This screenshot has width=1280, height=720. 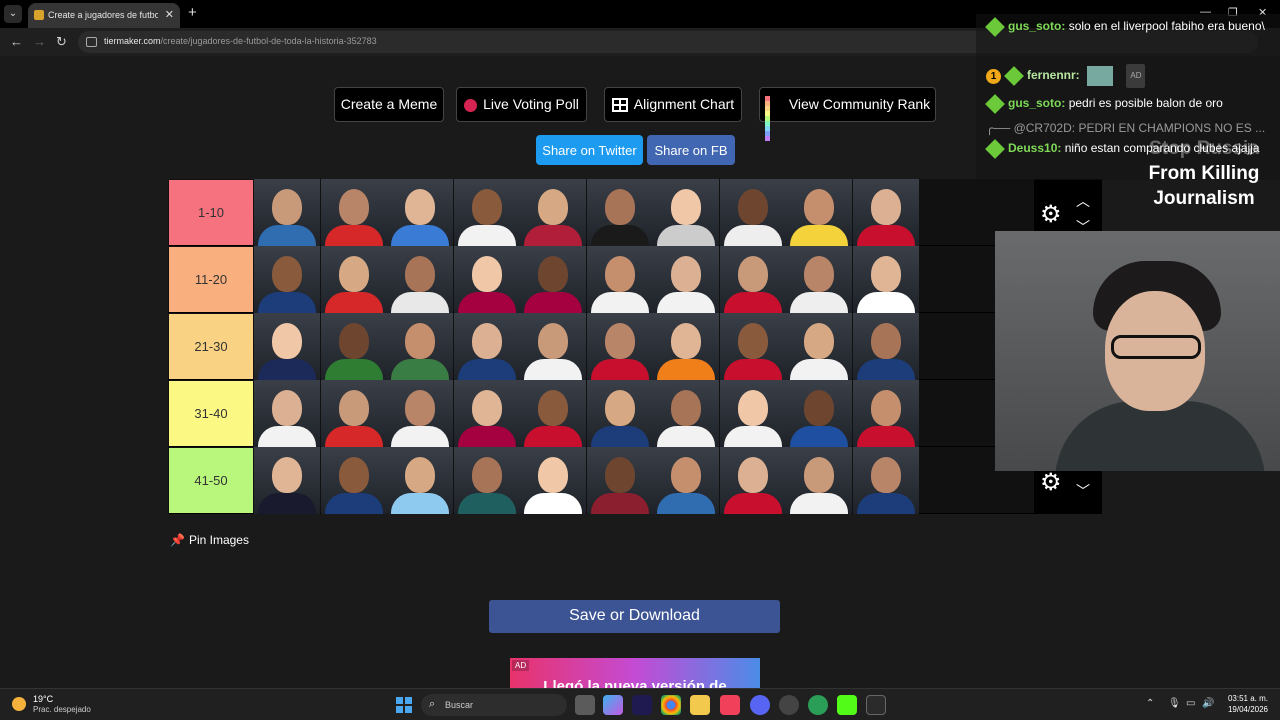 I want to click on close-tab-icon: ✕, so click(x=169, y=14).